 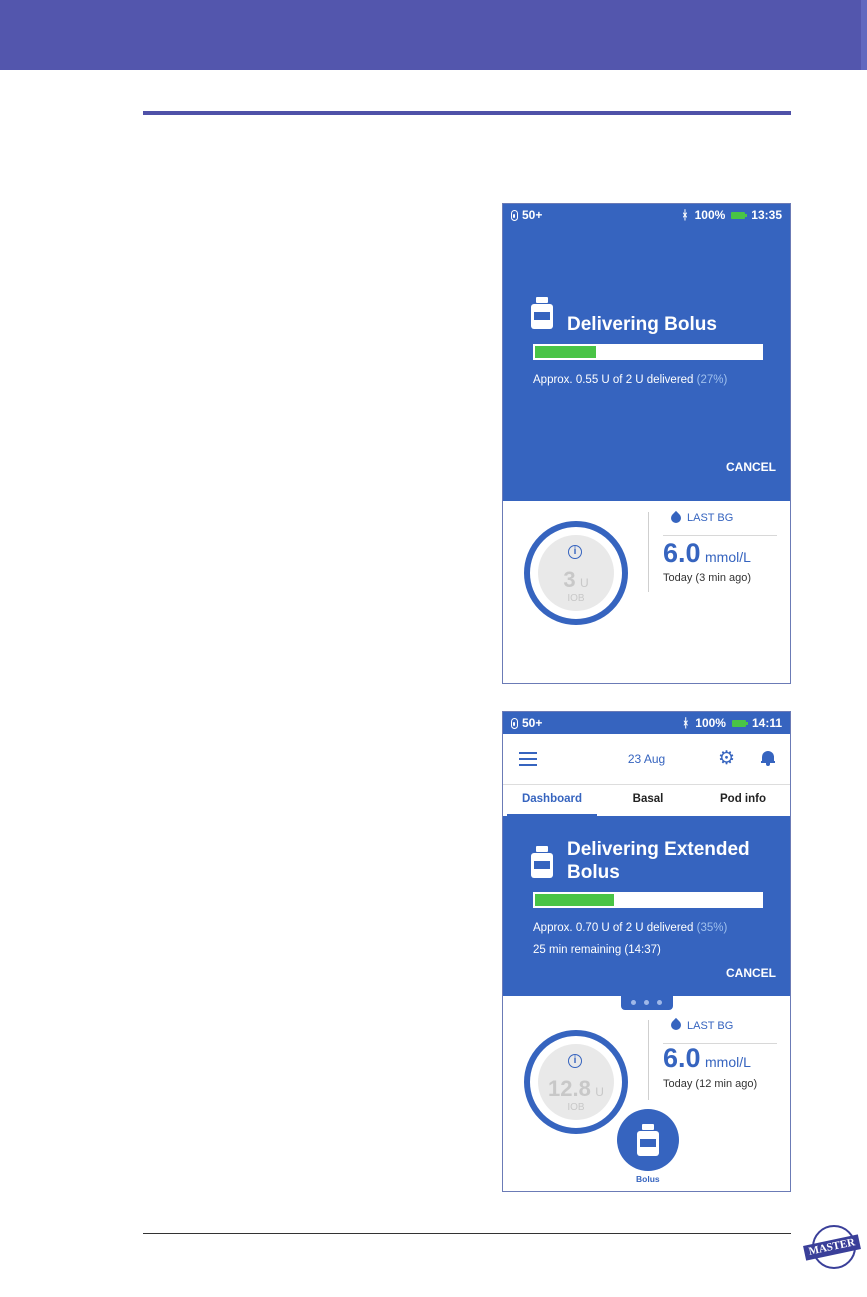 I want to click on bolus-button-label: Bolus, so click(x=648, y=1179).